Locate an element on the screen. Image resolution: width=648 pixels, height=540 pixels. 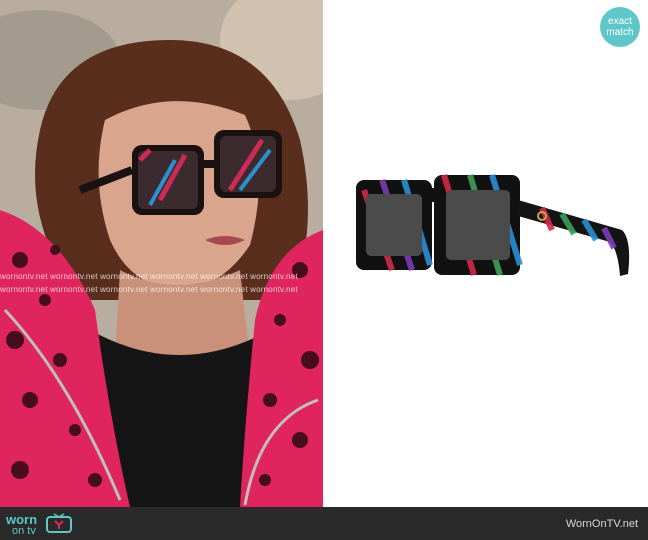
sunglasses-image is located at coordinates (492, 227).